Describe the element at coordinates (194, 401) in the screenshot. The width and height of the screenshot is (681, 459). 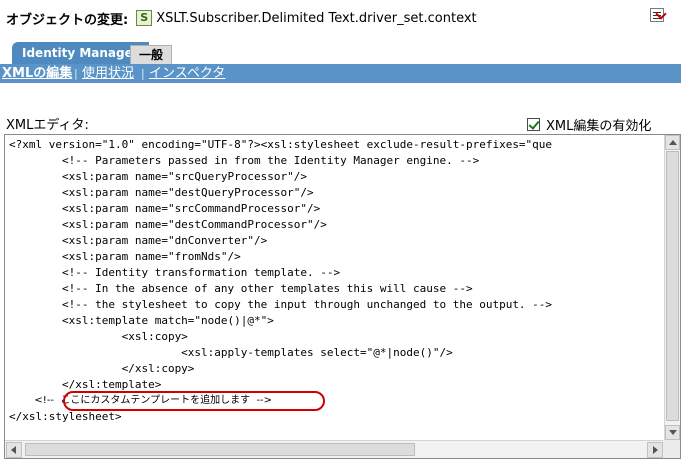
I see `highlight-ring` at that location.